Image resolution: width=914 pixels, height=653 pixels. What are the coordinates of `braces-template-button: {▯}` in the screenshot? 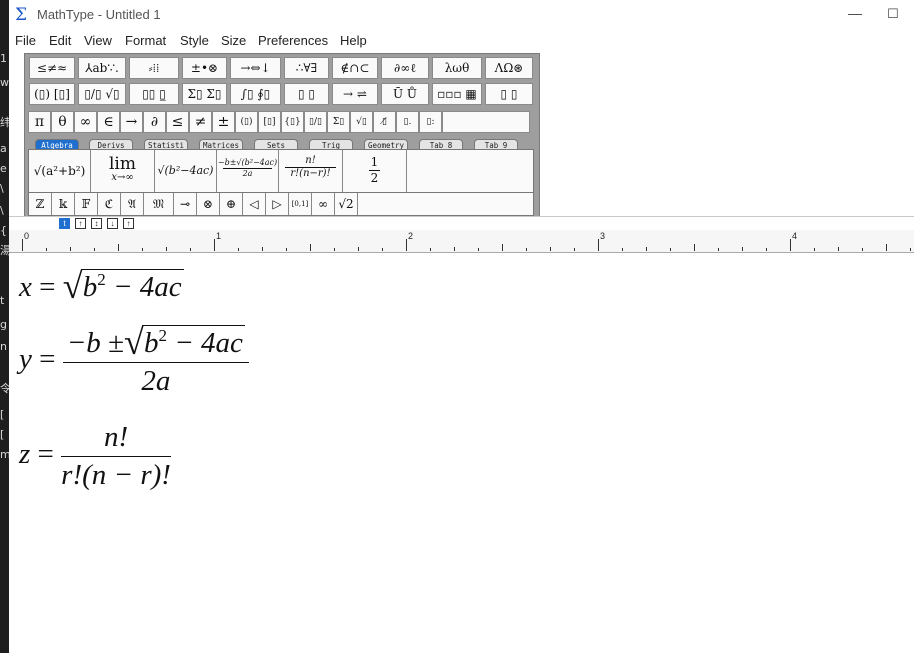 It's located at (292, 122).